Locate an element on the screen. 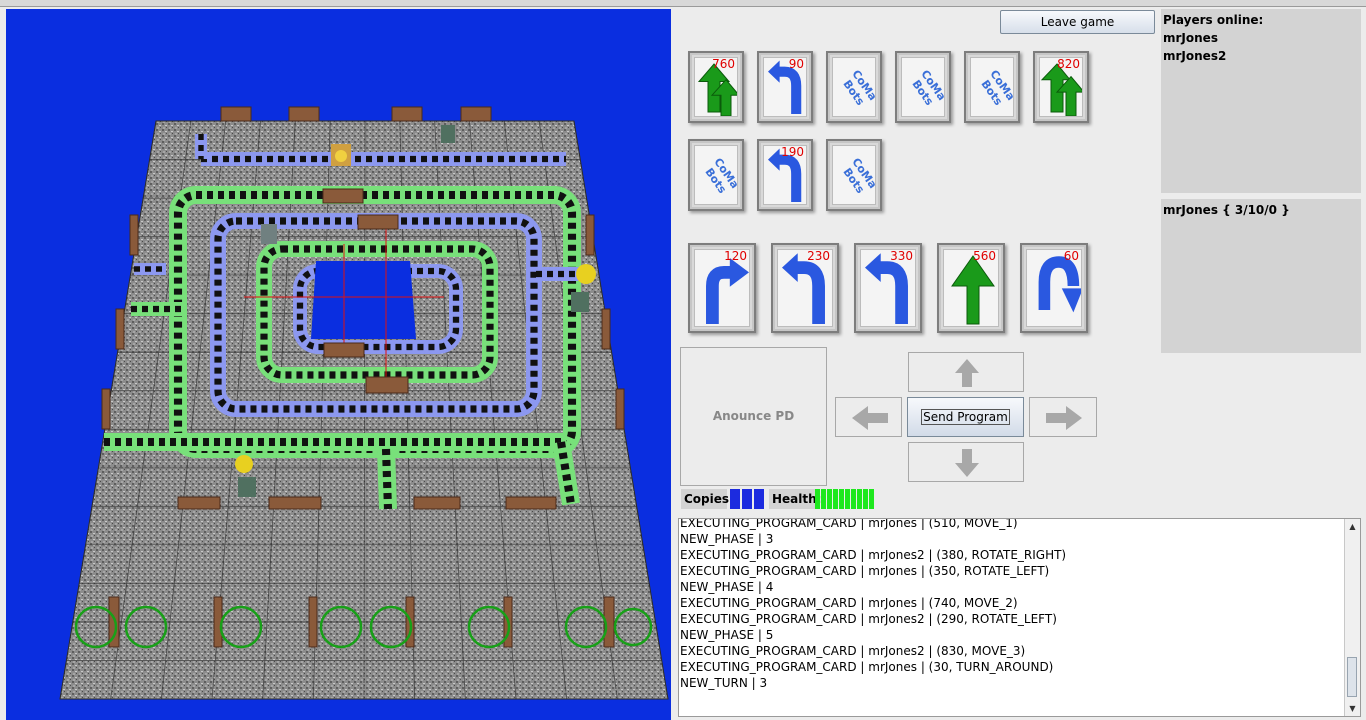 The image size is (1366, 720). arrow-left-icon is located at coordinates (870, 418).